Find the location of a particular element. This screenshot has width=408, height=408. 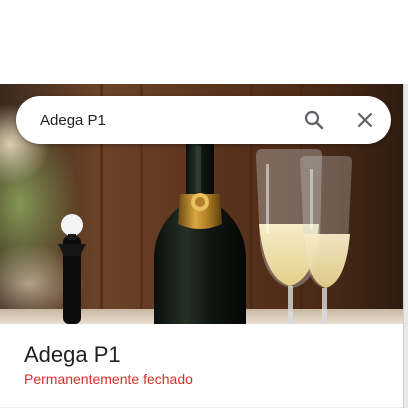

close-icon is located at coordinates (365, 120).